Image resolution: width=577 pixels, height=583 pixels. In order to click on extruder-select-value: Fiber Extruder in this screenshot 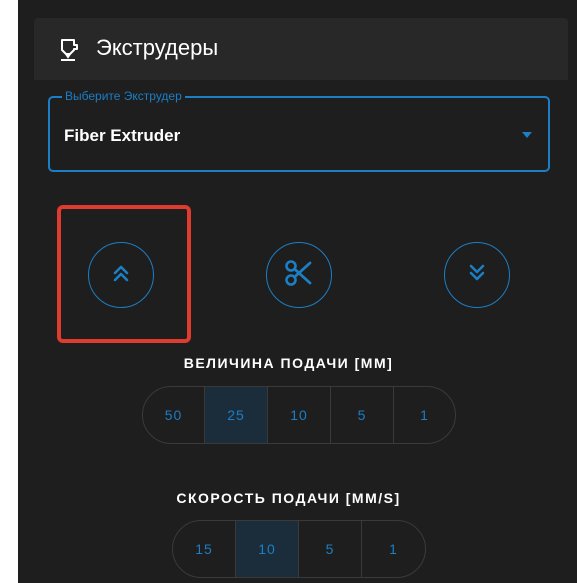, I will do `click(122, 135)`.